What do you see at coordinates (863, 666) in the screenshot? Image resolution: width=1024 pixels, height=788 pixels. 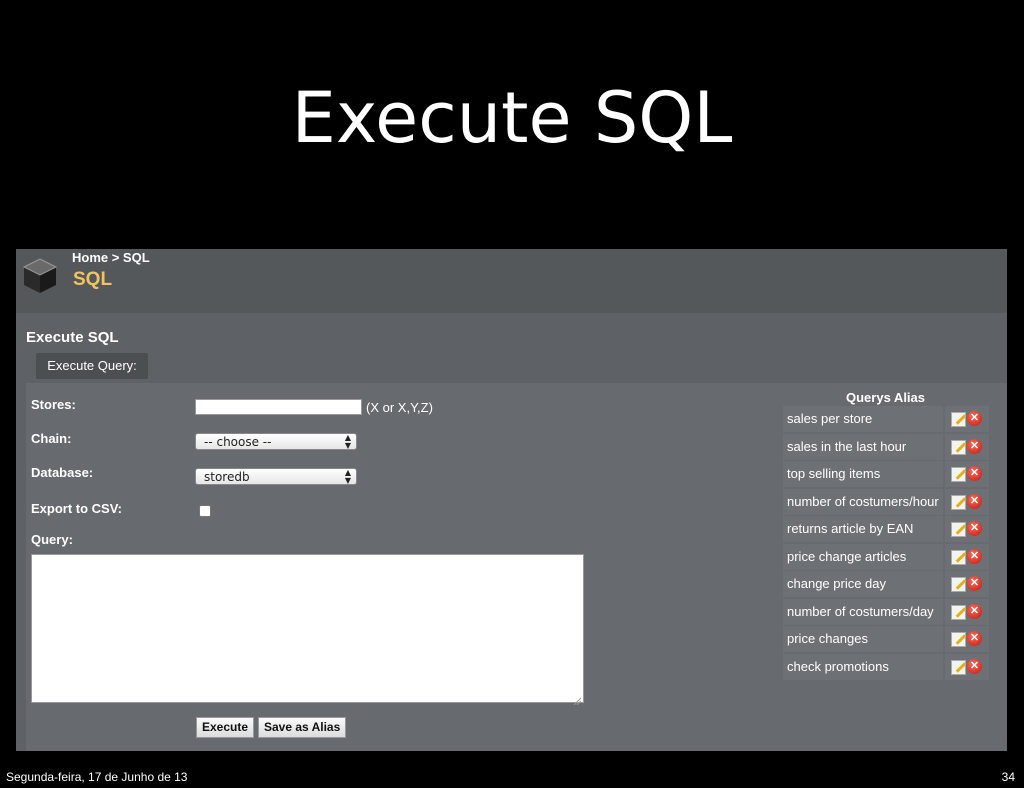 I see `alias-name: check promotions` at bounding box center [863, 666].